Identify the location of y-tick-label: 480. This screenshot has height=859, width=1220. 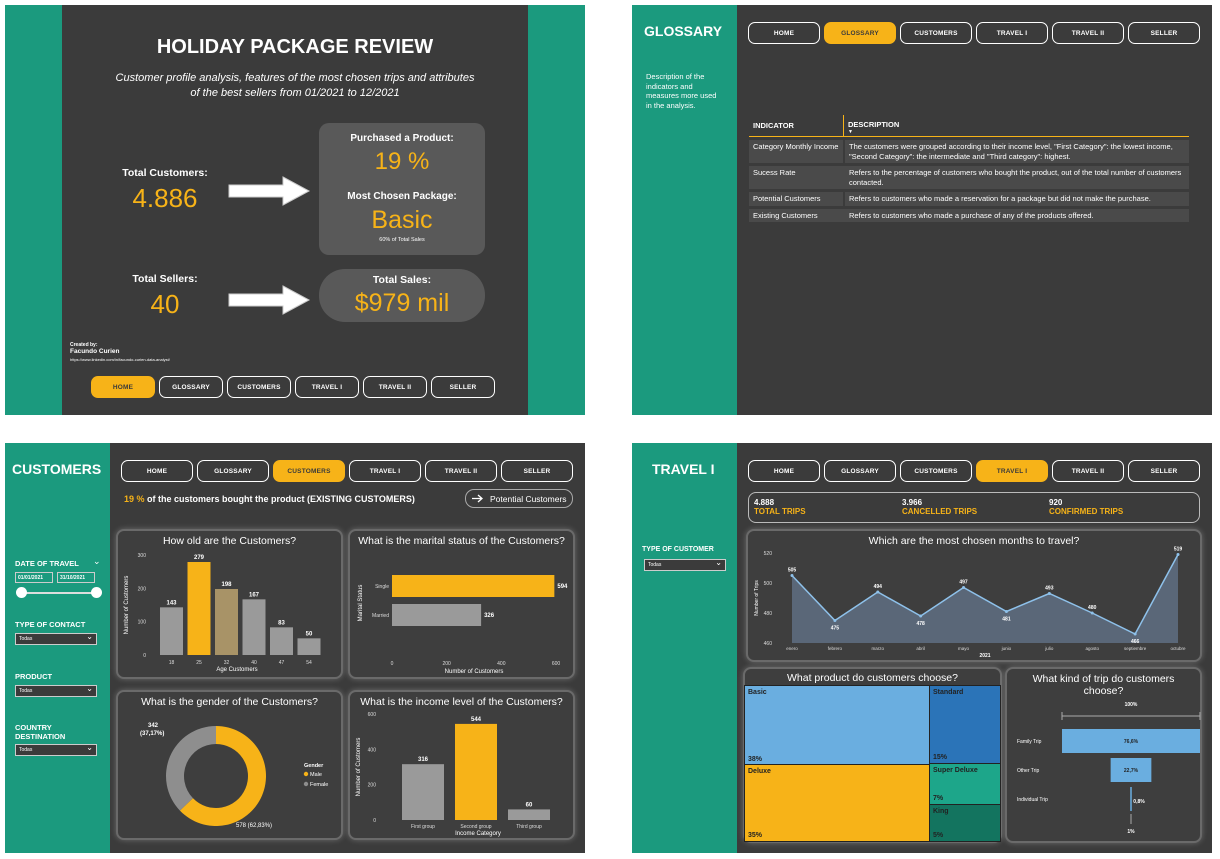
(768, 614).